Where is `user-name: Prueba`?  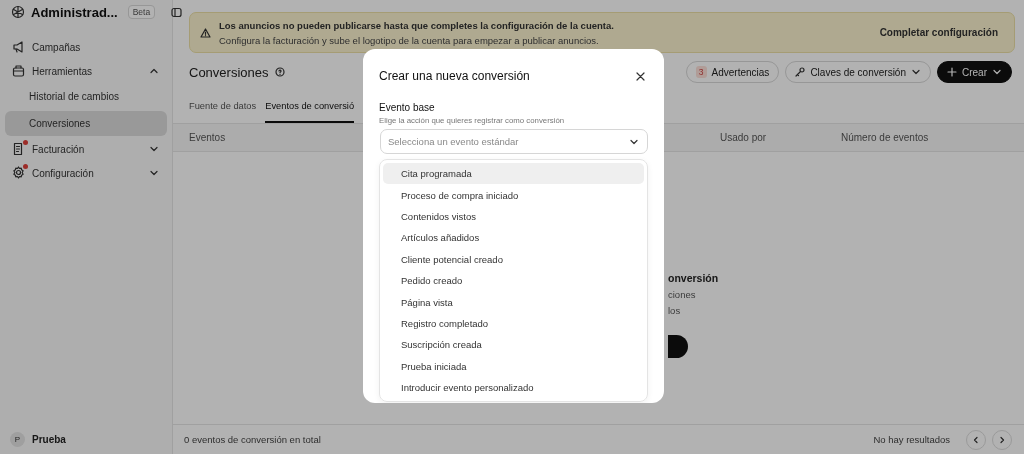
user-name: Prueba is located at coordinates (49, 439).